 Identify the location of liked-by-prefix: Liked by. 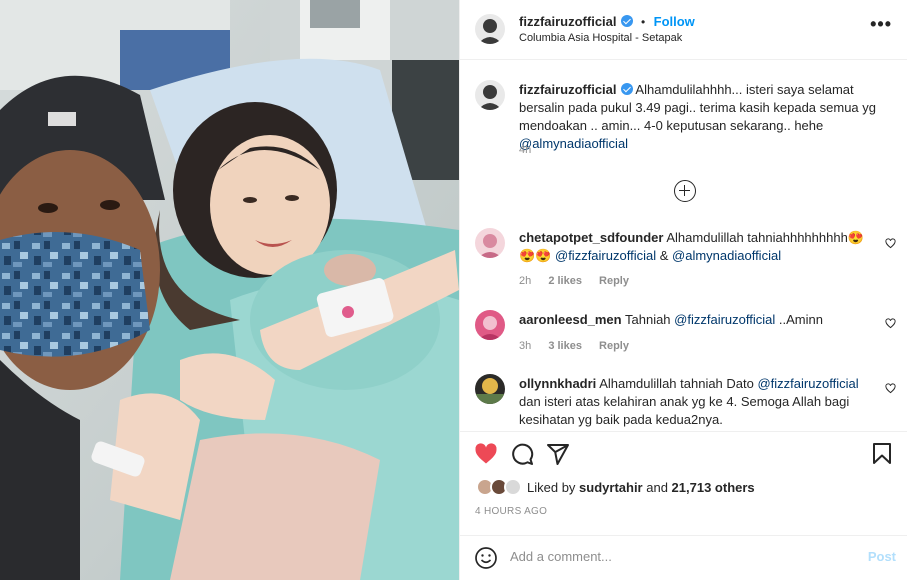
(553, 487).